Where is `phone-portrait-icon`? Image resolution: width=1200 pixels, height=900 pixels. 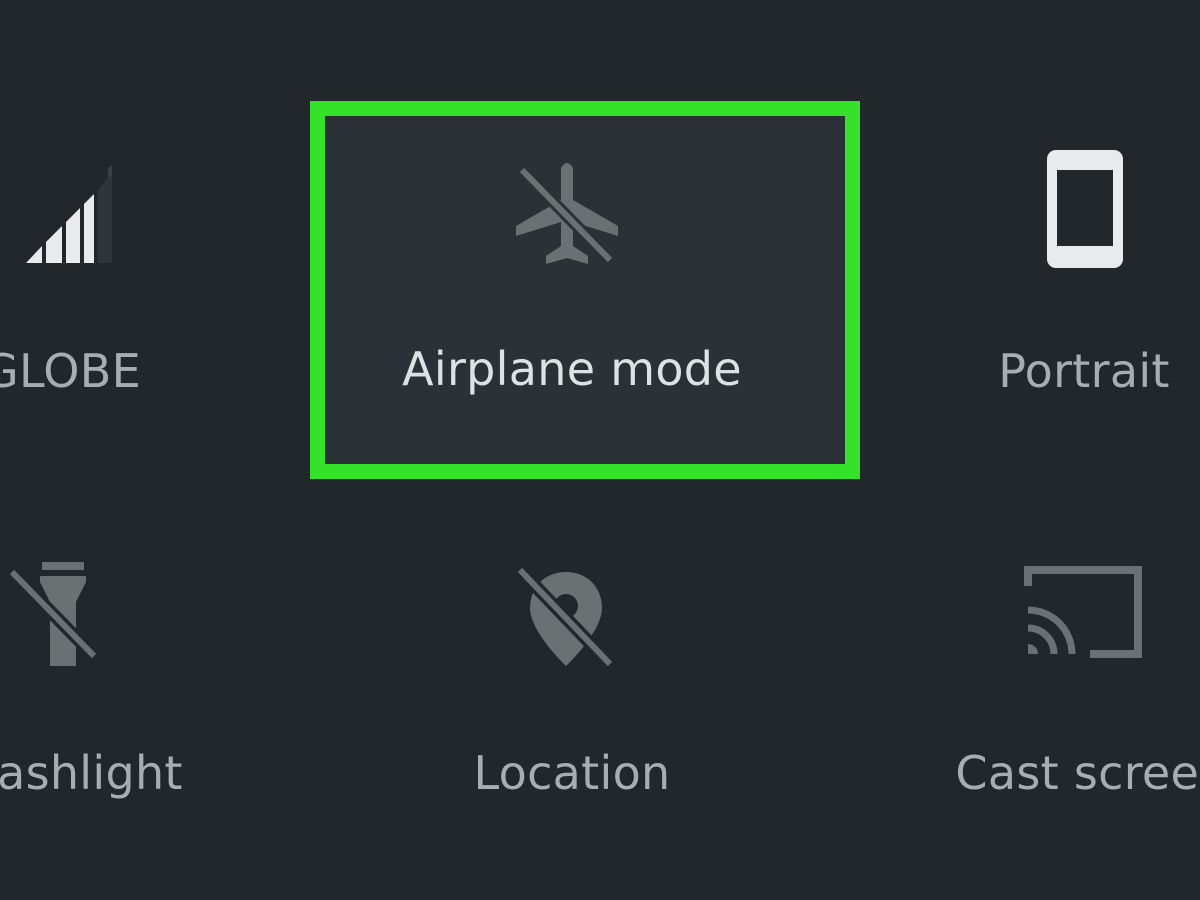 phone-portrait-icon is located at coordinates (1085, 209).